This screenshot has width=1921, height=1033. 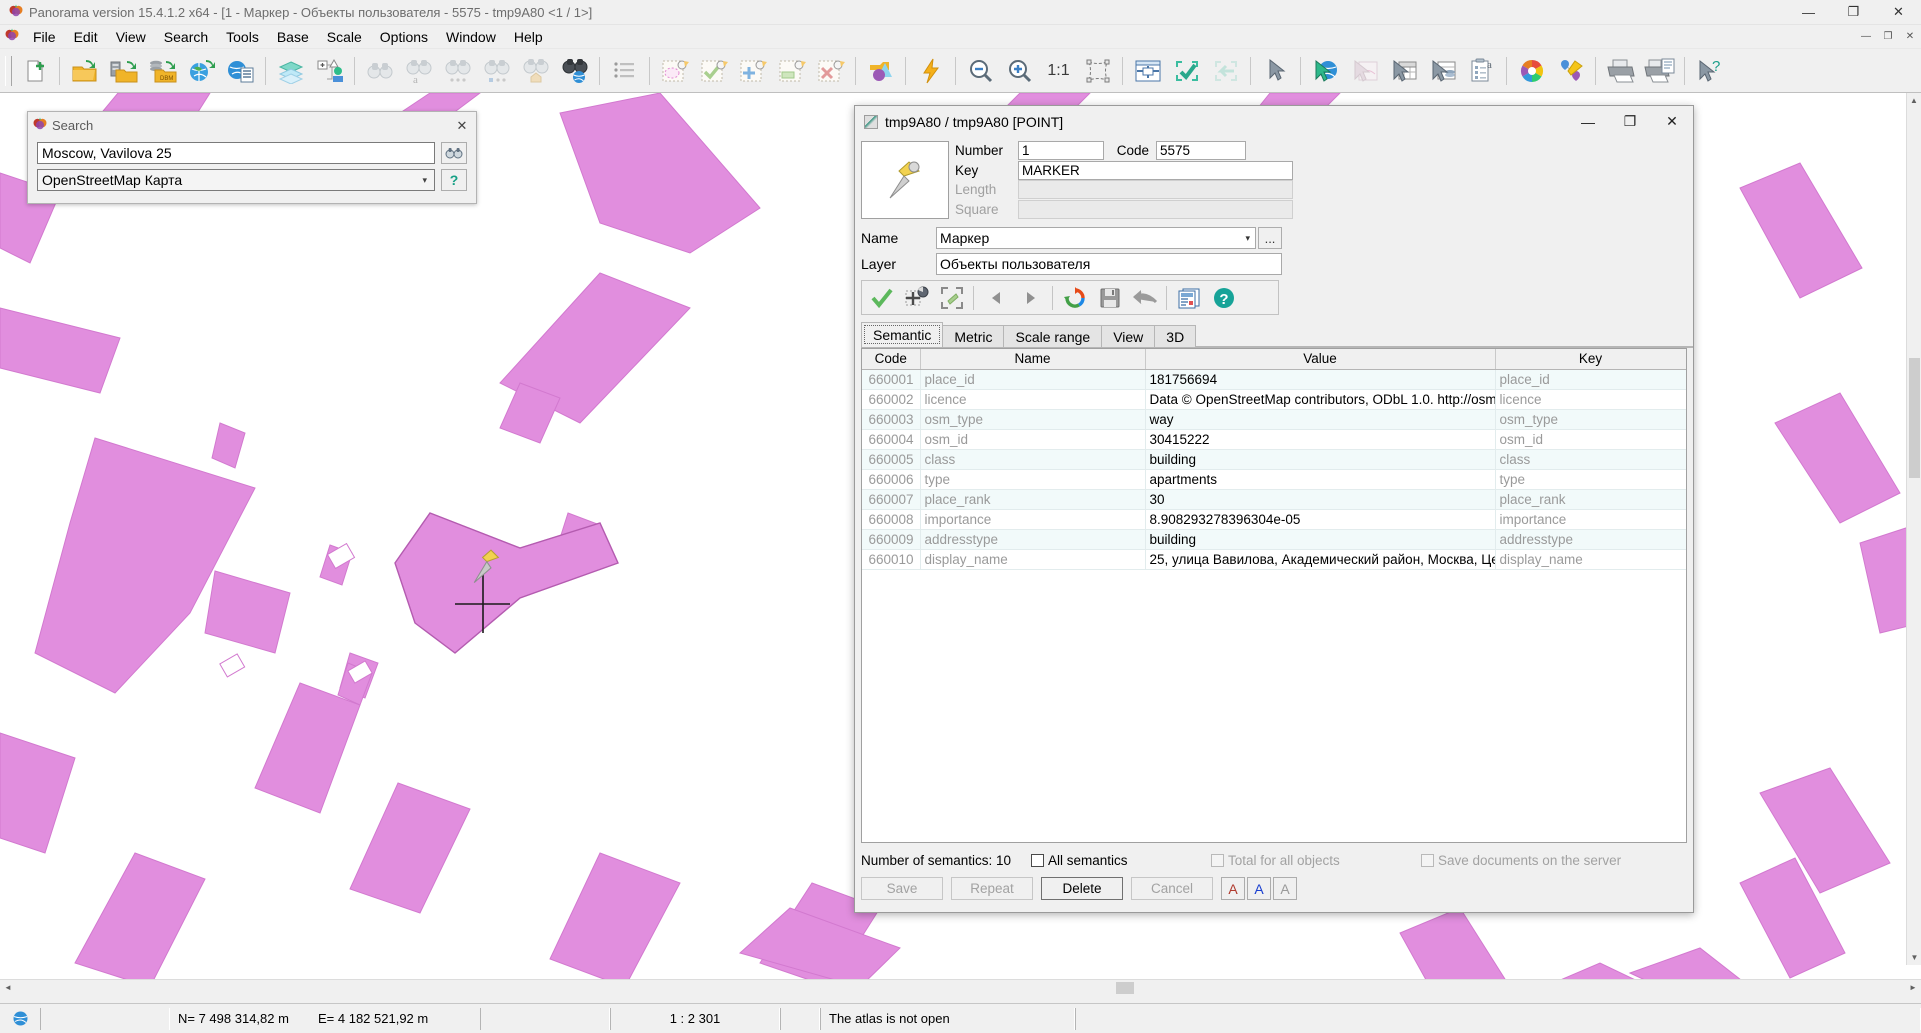 What do you see at coordinates (980, 71) in the screenshot?
I see `zoom-out-icon` at bounding box center [980, 71].